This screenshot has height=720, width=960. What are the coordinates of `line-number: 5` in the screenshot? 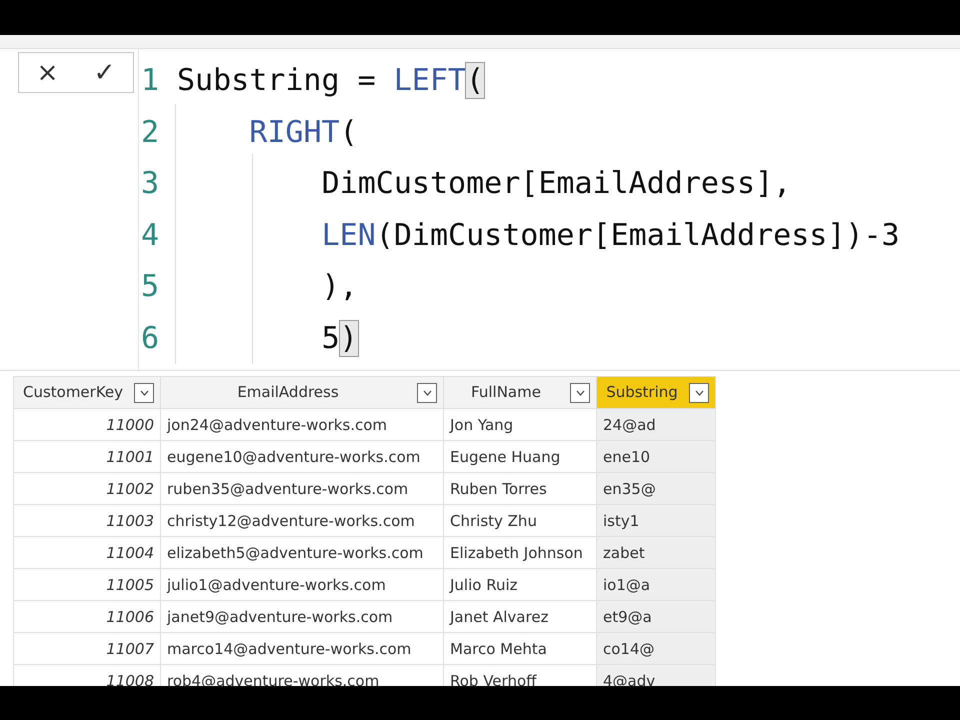 It's located at (150, 286).